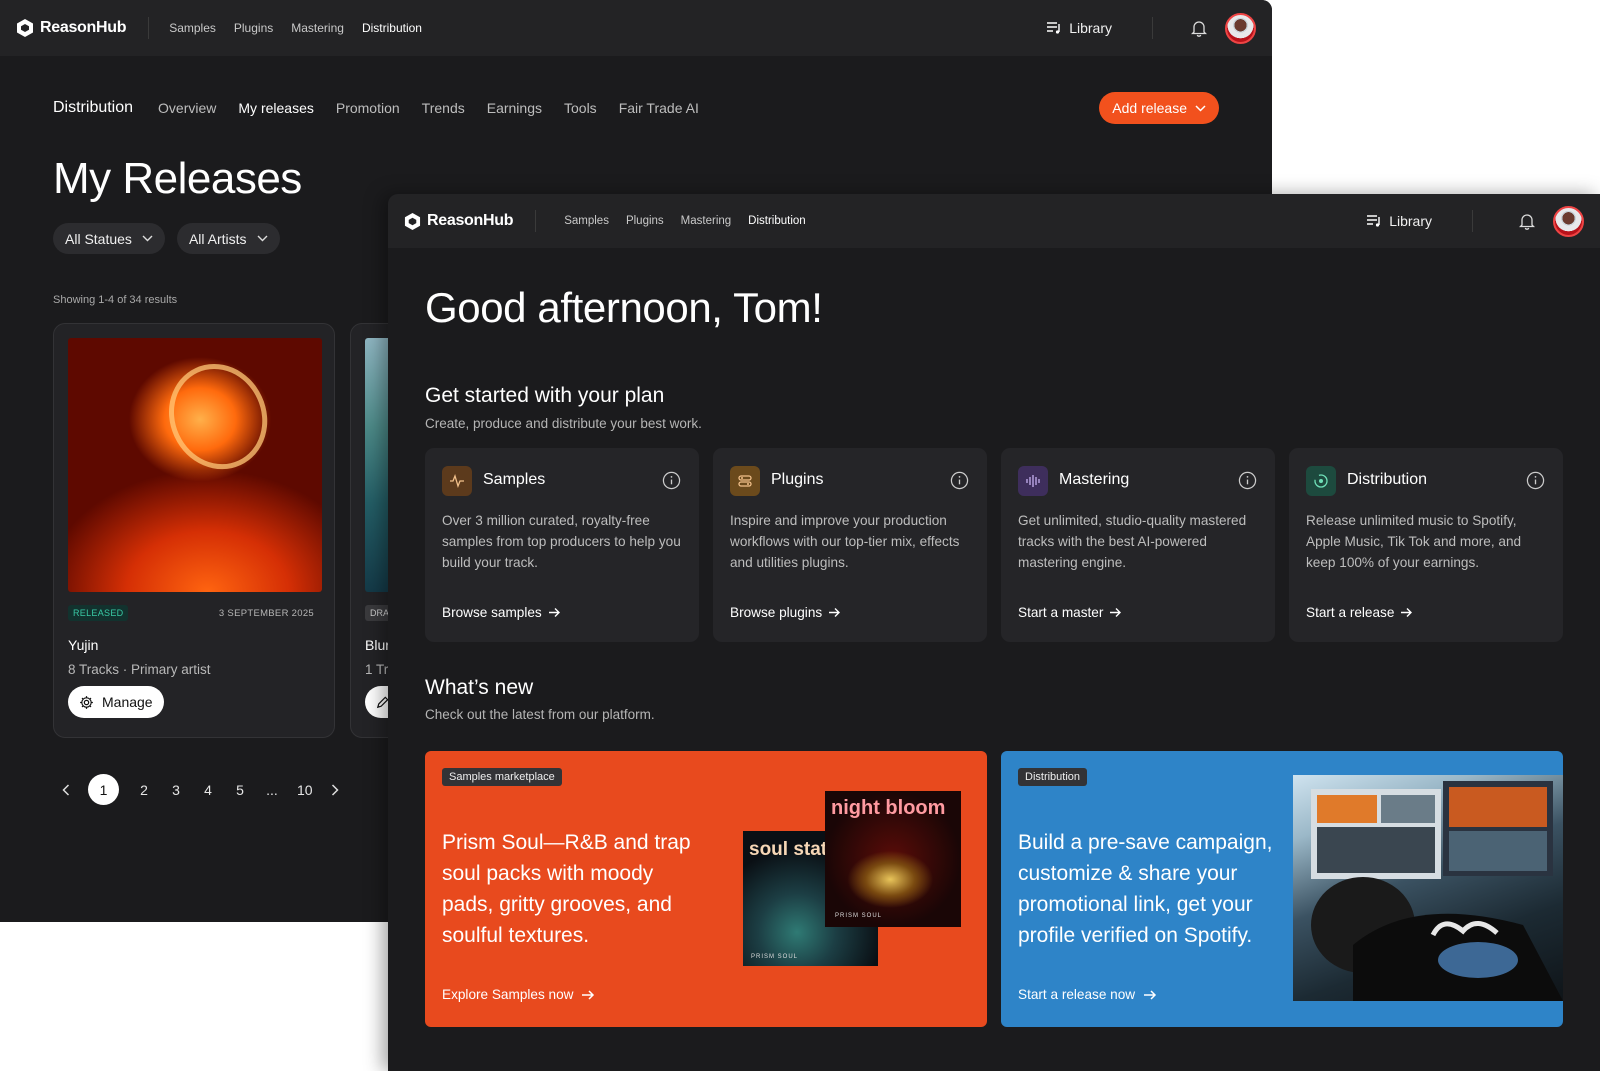 This screenshot has height=1071, width=1600. I want to click on tab-tools: Tools, so click(580, 108).